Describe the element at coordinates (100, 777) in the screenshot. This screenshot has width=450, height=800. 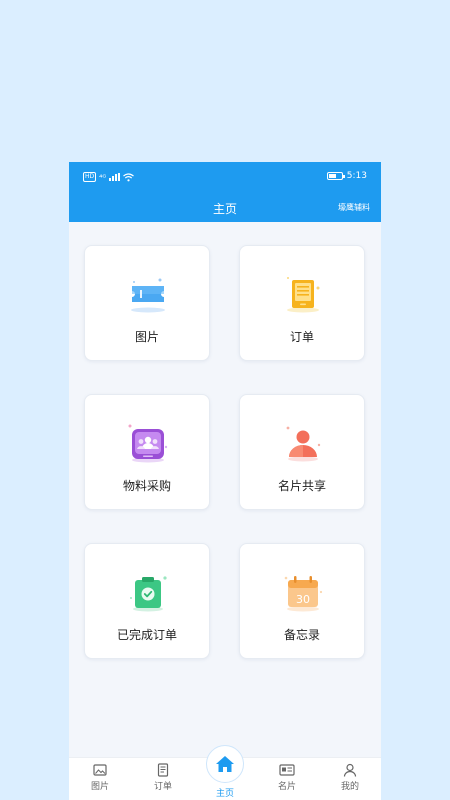
I see `tab-images: 图片` at that location.